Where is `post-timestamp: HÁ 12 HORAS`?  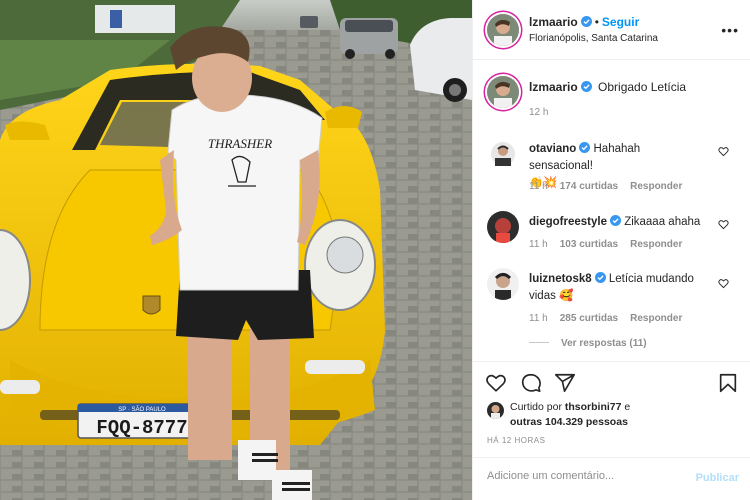
post-timestamp: HÁ 12 HORAS is located at coordinates (516, 440).